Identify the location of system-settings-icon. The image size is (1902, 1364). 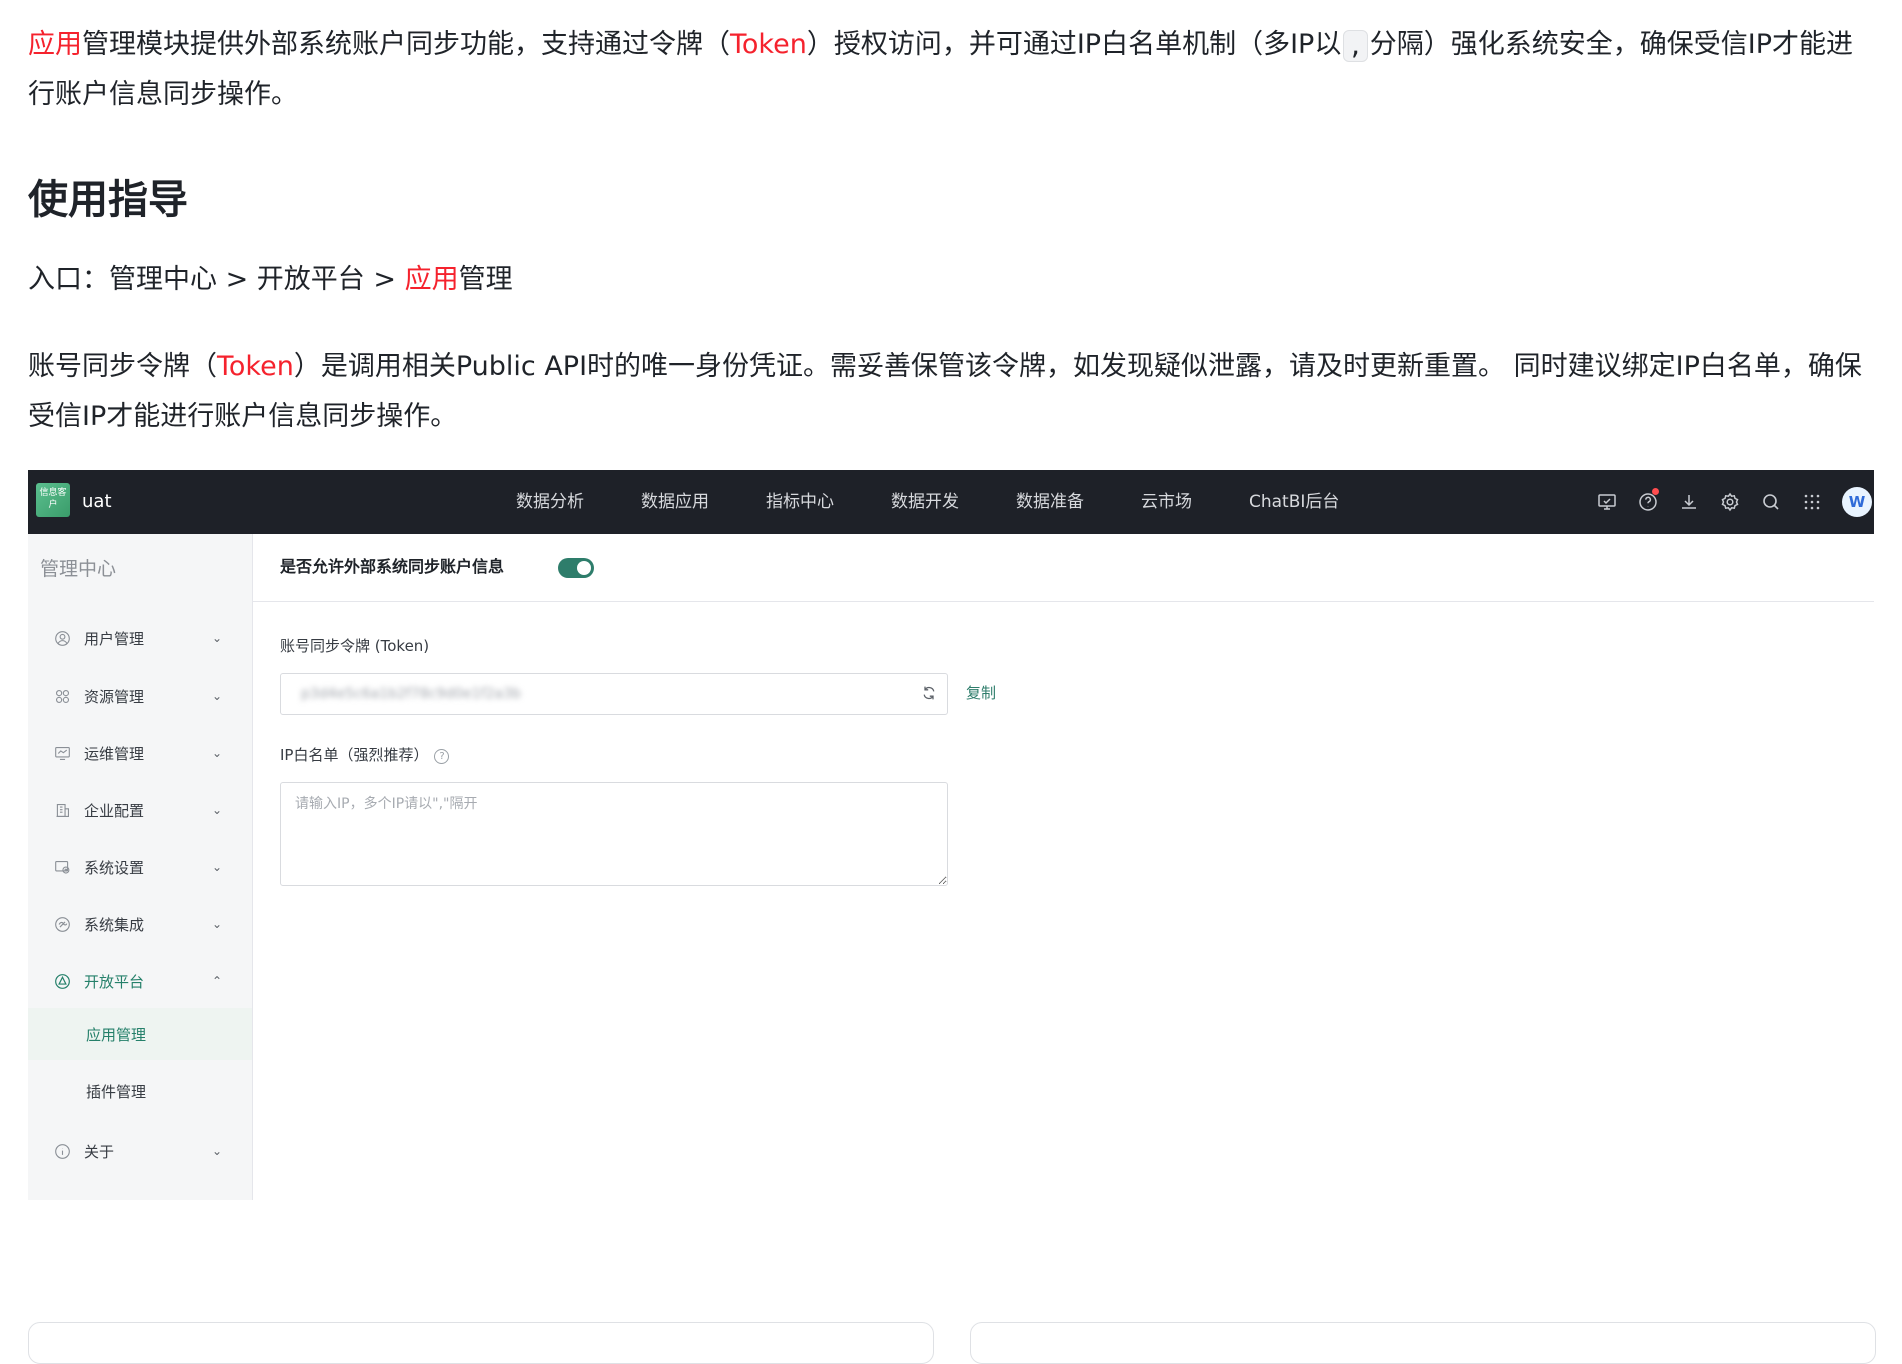
(62, 867).